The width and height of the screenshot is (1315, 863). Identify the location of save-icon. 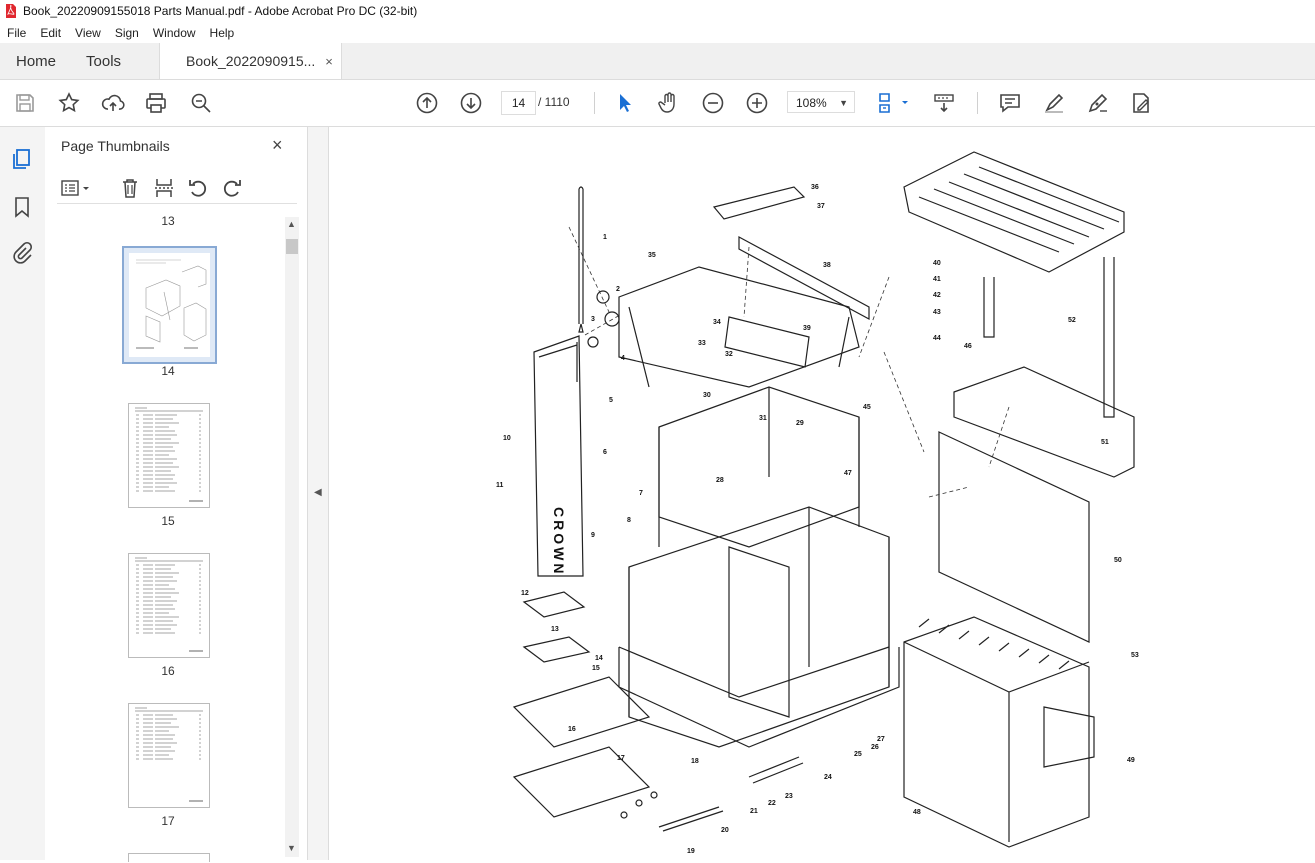
(25, 103).